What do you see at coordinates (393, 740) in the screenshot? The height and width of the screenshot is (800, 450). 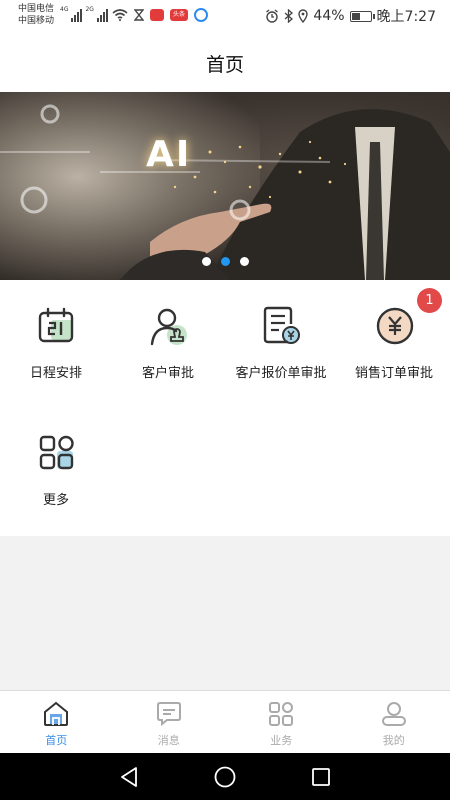 I see `tab-label: 我的` at bounding box center [393, 740].